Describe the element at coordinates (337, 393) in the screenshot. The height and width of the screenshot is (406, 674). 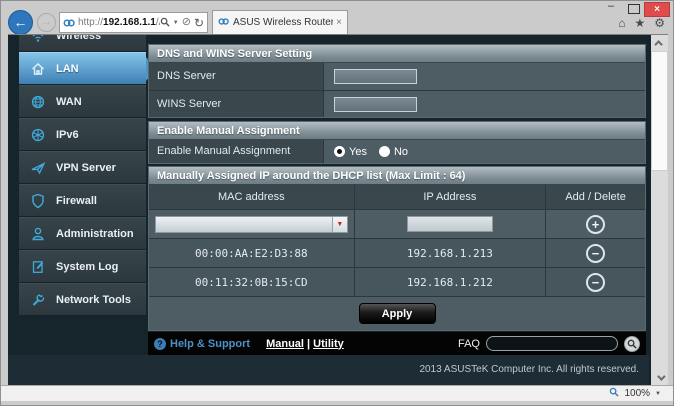
I see `status-bar: 100% ▼` at that location.